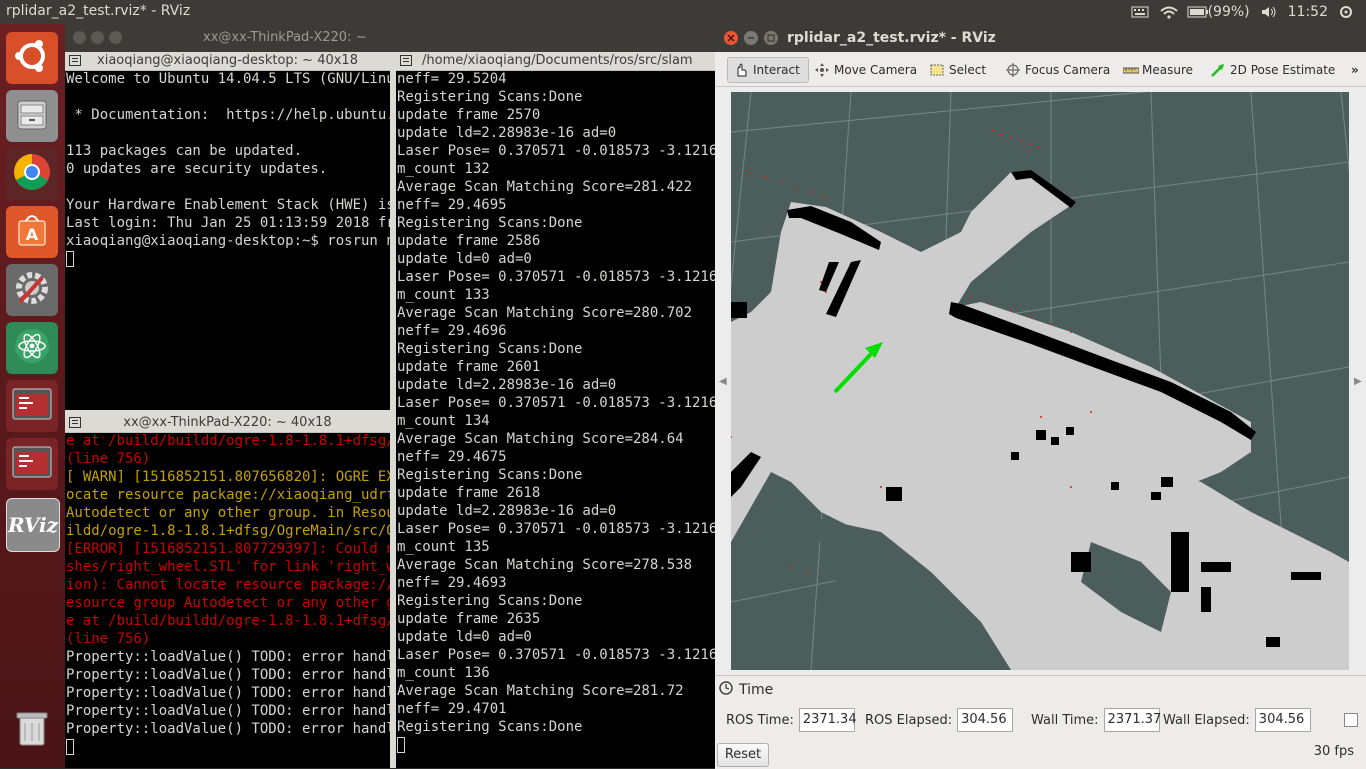 This screenshot has width=1366, height=769. Describe the element at coordinates (1013, 70) in the screenshot. I see `focus-camera-icon` at that location.